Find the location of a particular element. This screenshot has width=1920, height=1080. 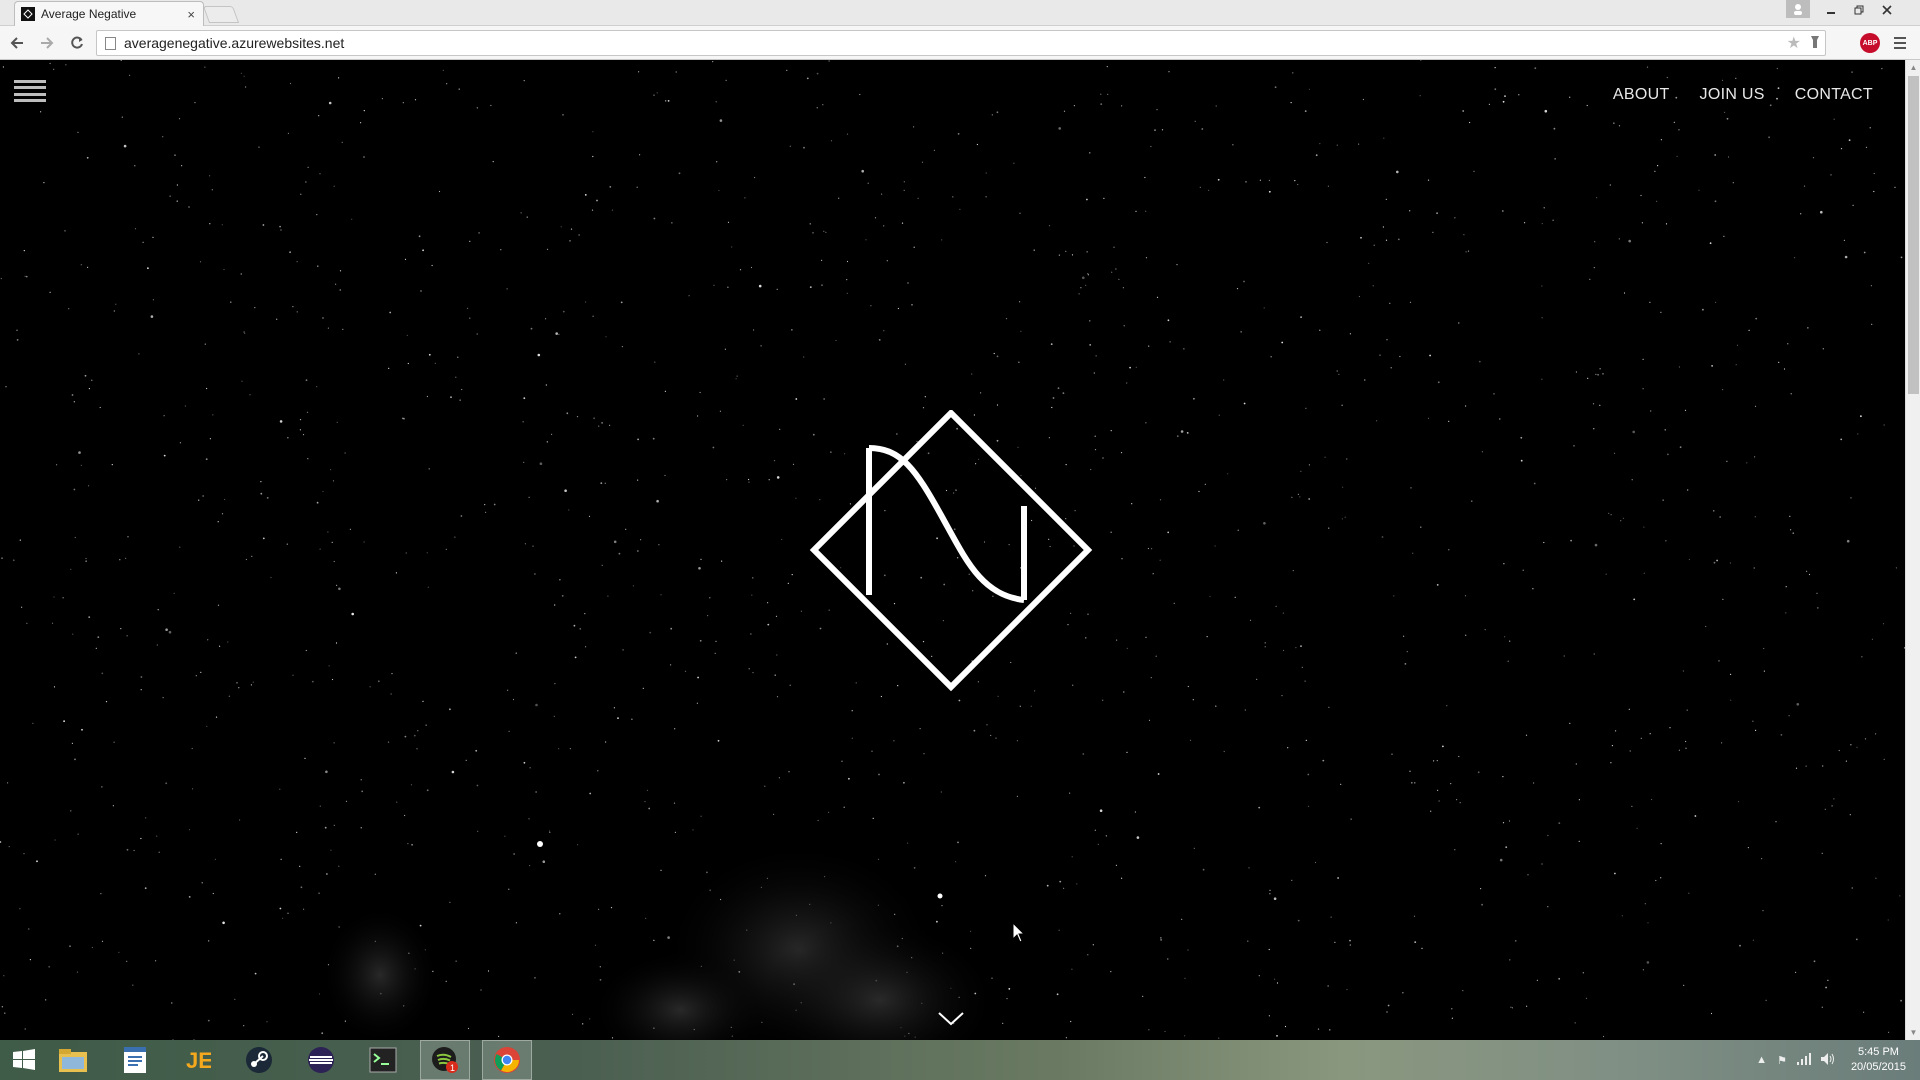

bookmark-star-icon: ★ is located at coordinates (1794, 43).